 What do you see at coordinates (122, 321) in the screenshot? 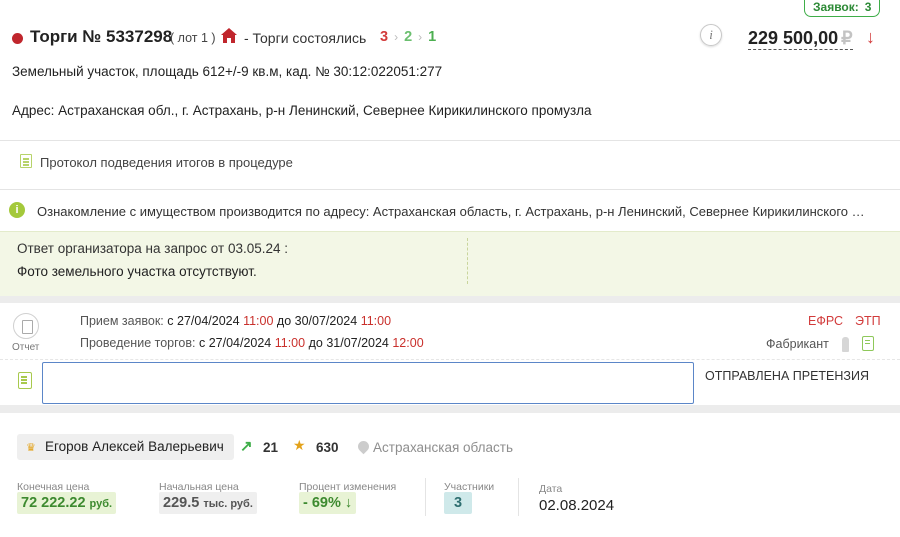
I see `applications-label: Прием заявок:` at bounding box center [122, 321].